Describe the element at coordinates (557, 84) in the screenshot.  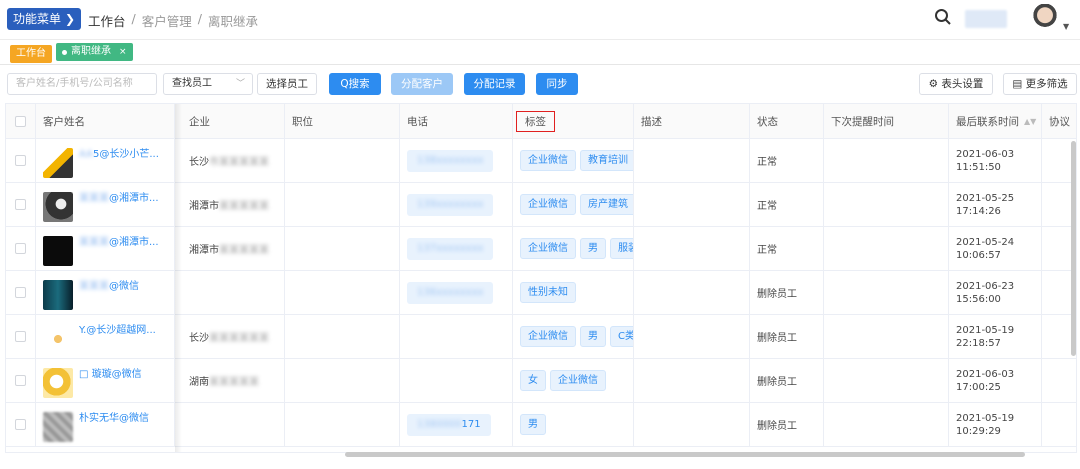
I see `sync-button: 同步` at that location.